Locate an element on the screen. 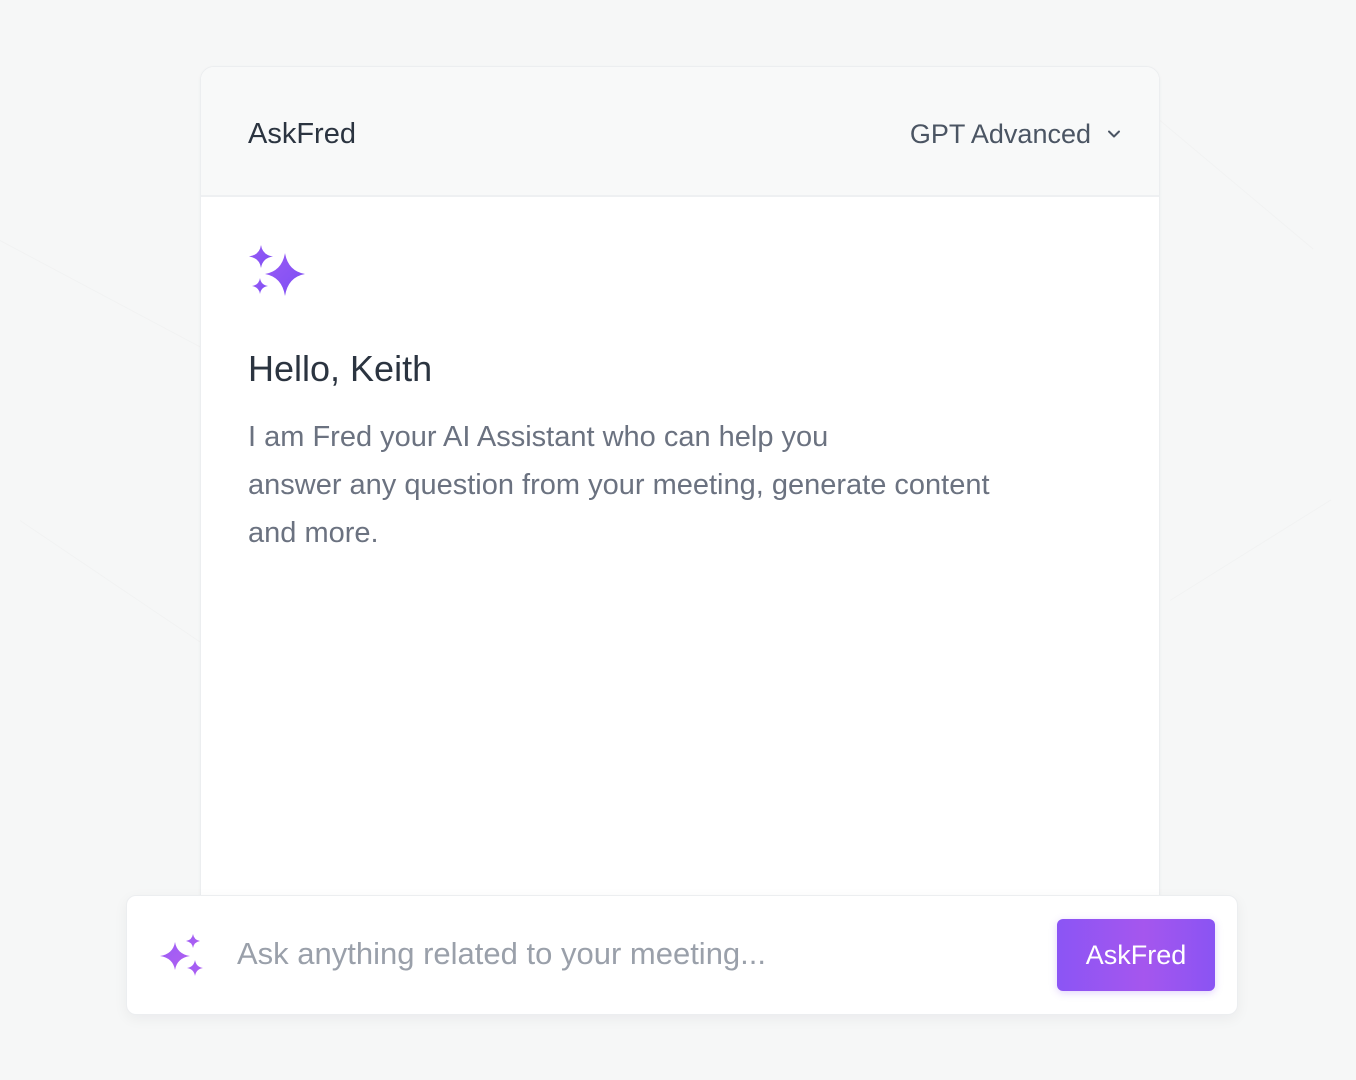  ask-bar: AskFred is located at coordinates (682, 955).